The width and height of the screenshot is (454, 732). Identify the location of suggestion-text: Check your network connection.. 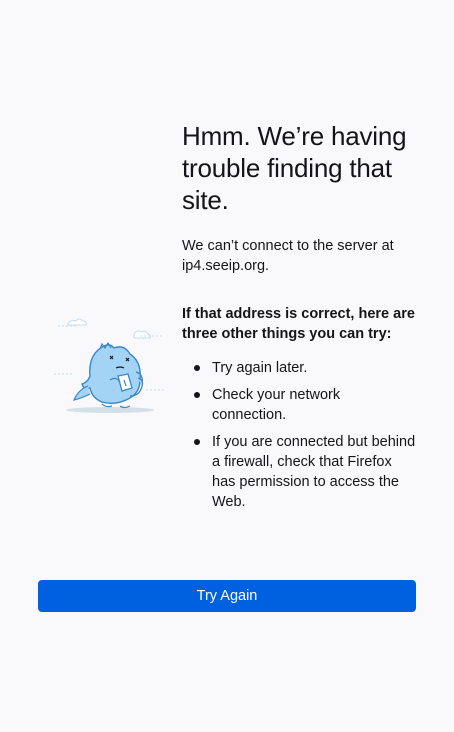
(276, 405).